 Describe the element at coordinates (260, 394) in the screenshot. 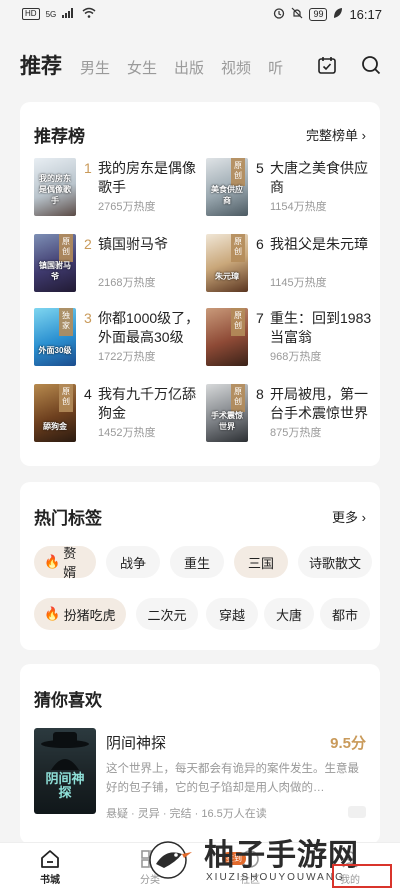

I see `rank-number: 8` at that location.